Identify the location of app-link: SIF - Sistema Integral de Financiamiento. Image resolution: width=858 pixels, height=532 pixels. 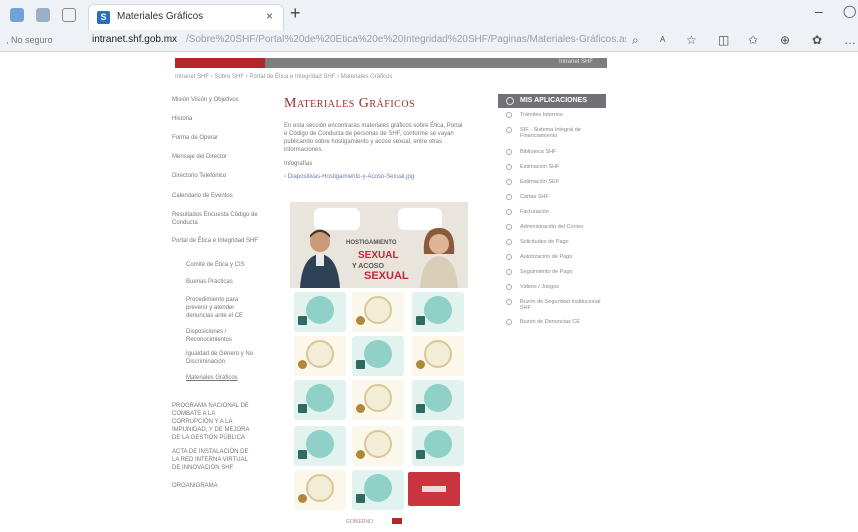
(552, 134).